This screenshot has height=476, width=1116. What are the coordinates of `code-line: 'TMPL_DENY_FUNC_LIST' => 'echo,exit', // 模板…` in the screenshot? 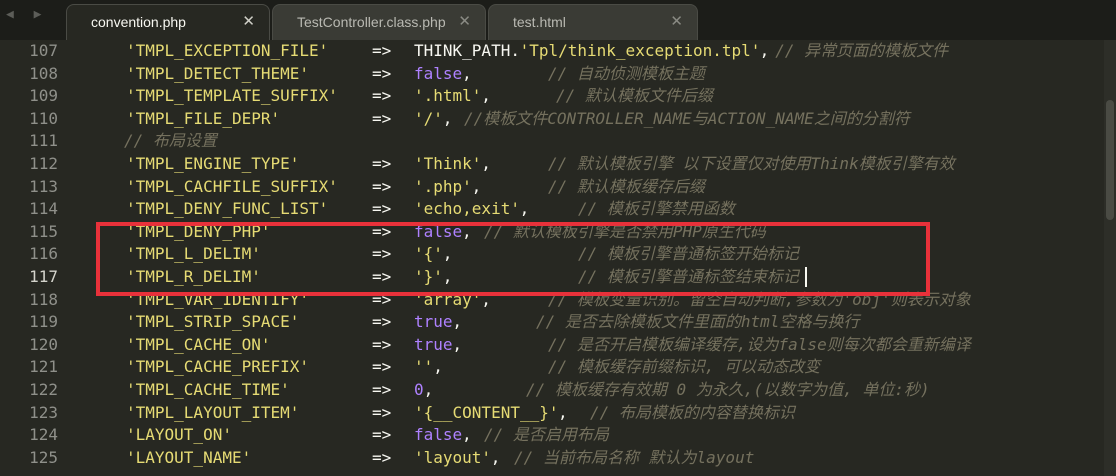 It's located at (595, 209).